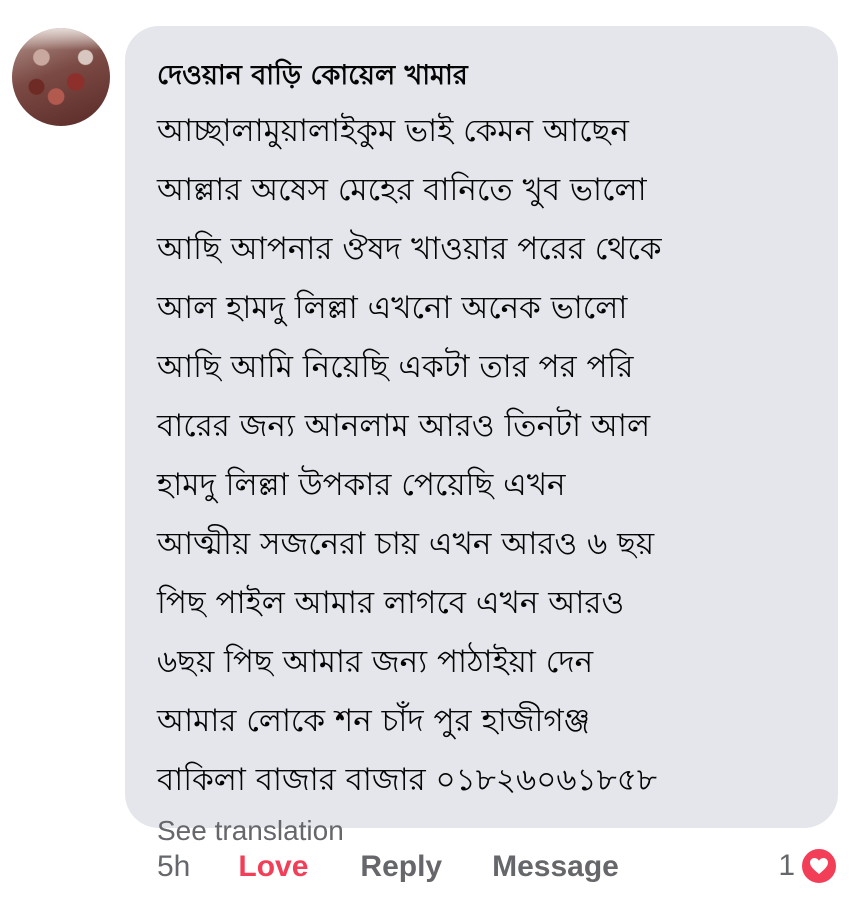  I want to click on comment-author: দেওয়ান বাড়ি কোয়েল খামার, so click(482, 76).